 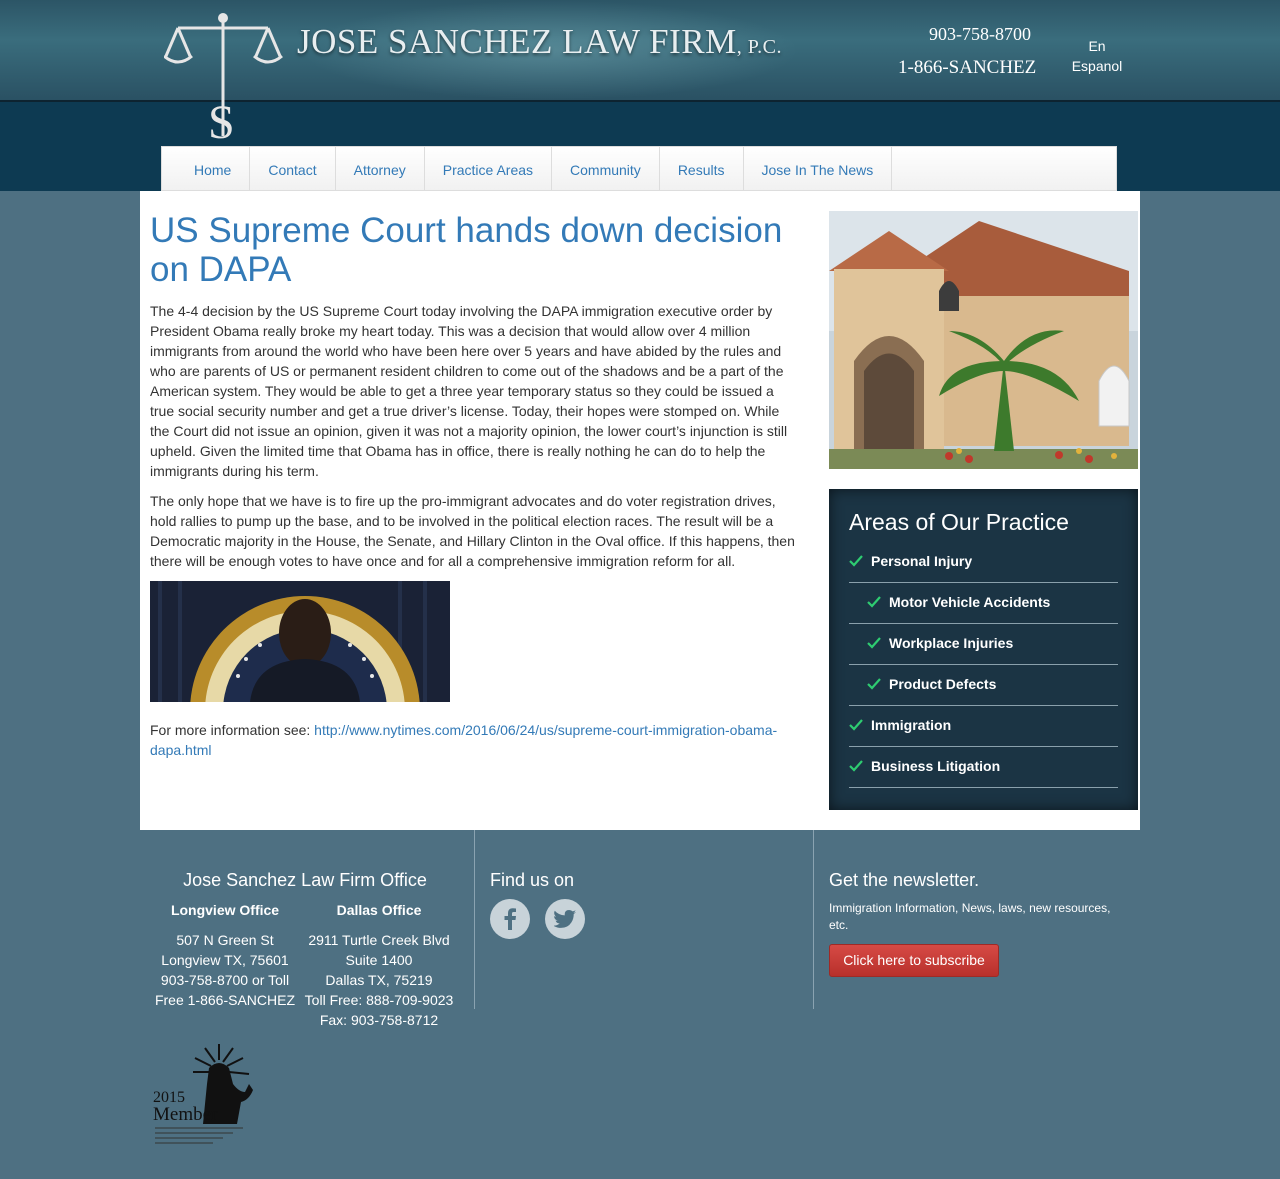 What do you see at coordinates (203, 1094) in the screenshot?
I see `statue-of-liberty-member-badge: 2015 Member` at bounding box center [203, 1094].